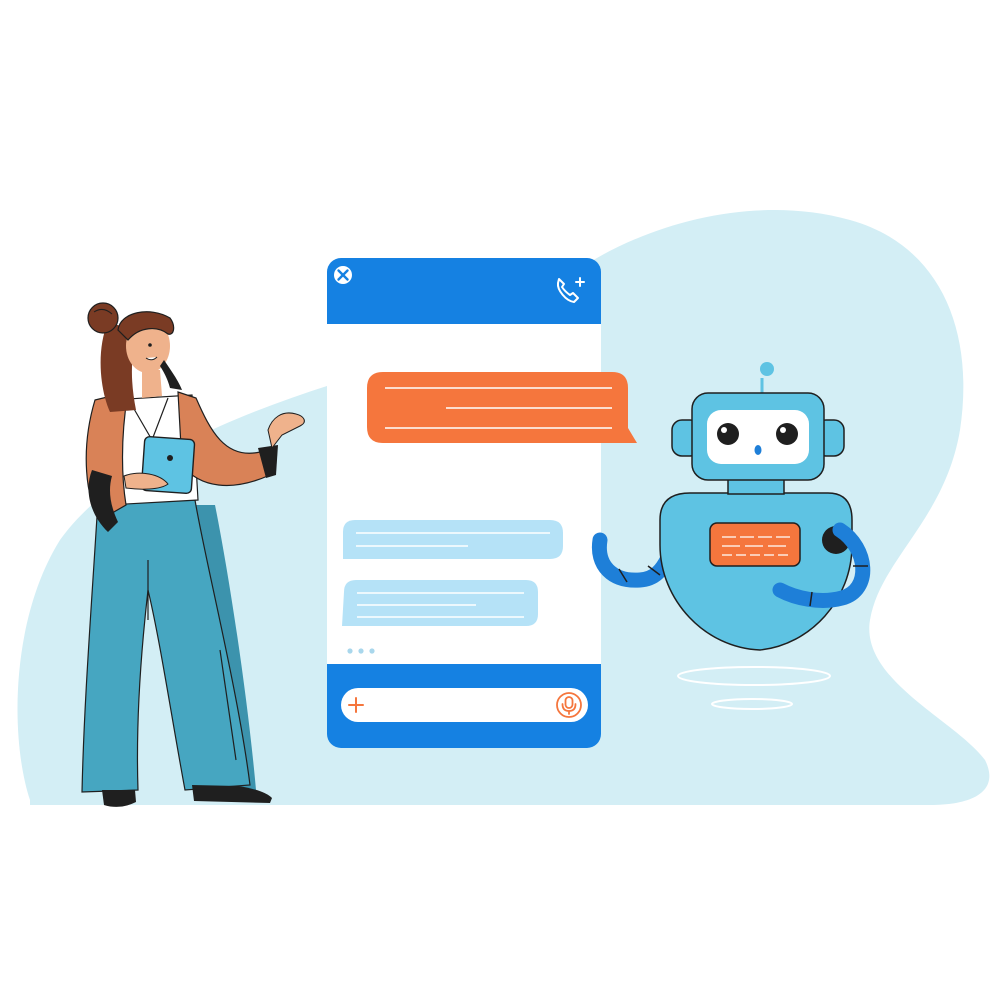 Image resolution: width=1000 pixels, height=1000 pixels. What do you see at coordinates (767, 369) in the screenshot?
I see `robot-antenna-tip` at bounding box center [767, 369].